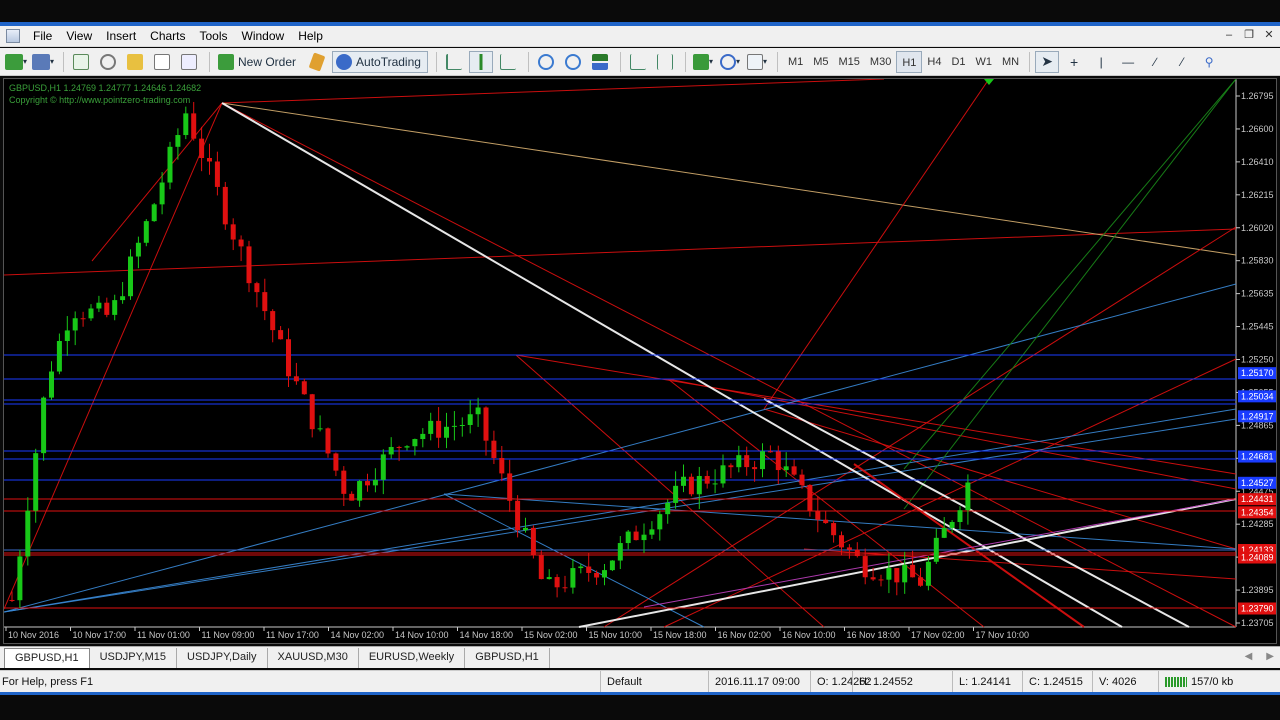 This screenshot has height=720, width=1280. What do you see at coordinates (258, 62) in the screenshot?
I see `new-order-button: New Order` at bounding box center [258, 62].